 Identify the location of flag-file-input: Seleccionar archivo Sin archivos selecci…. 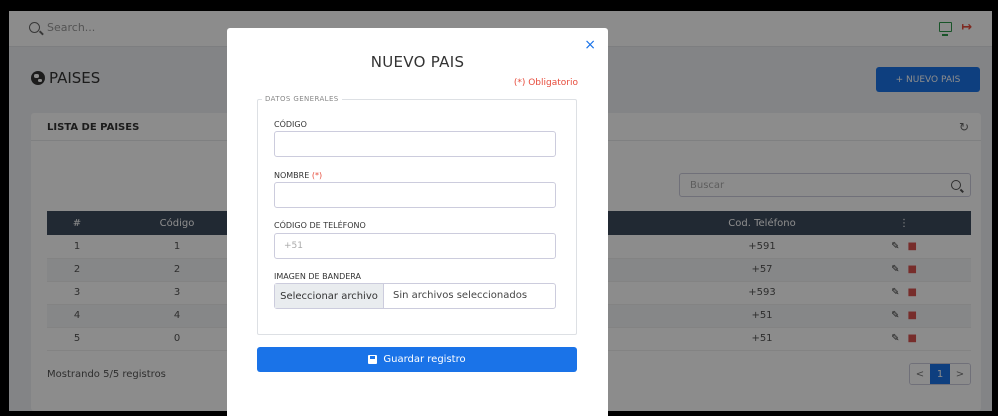
(415, 296).